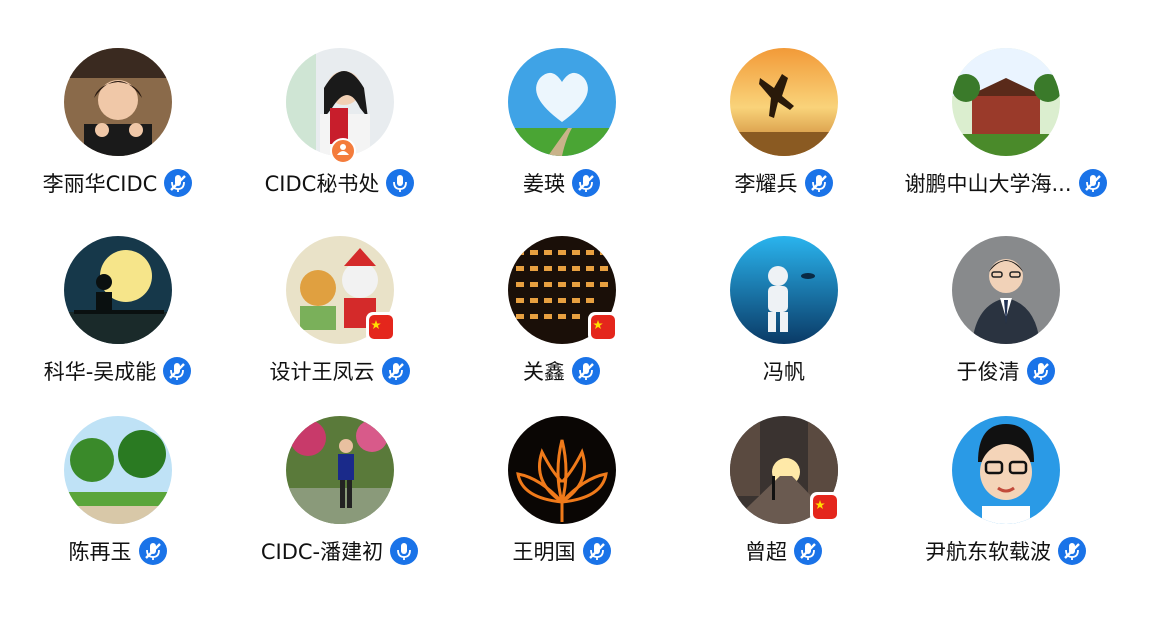 The height and width of the screenshot is (626, 1158). I want to click on participant-tile: 关鑫, so click(562, 312).